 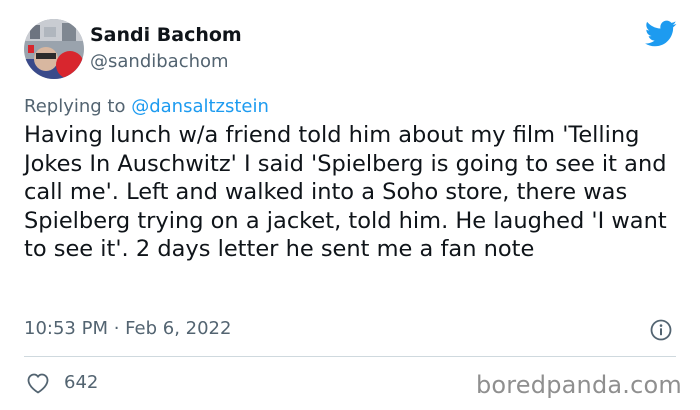 I want to click on like-count: 642, so click(x=81, y=382).